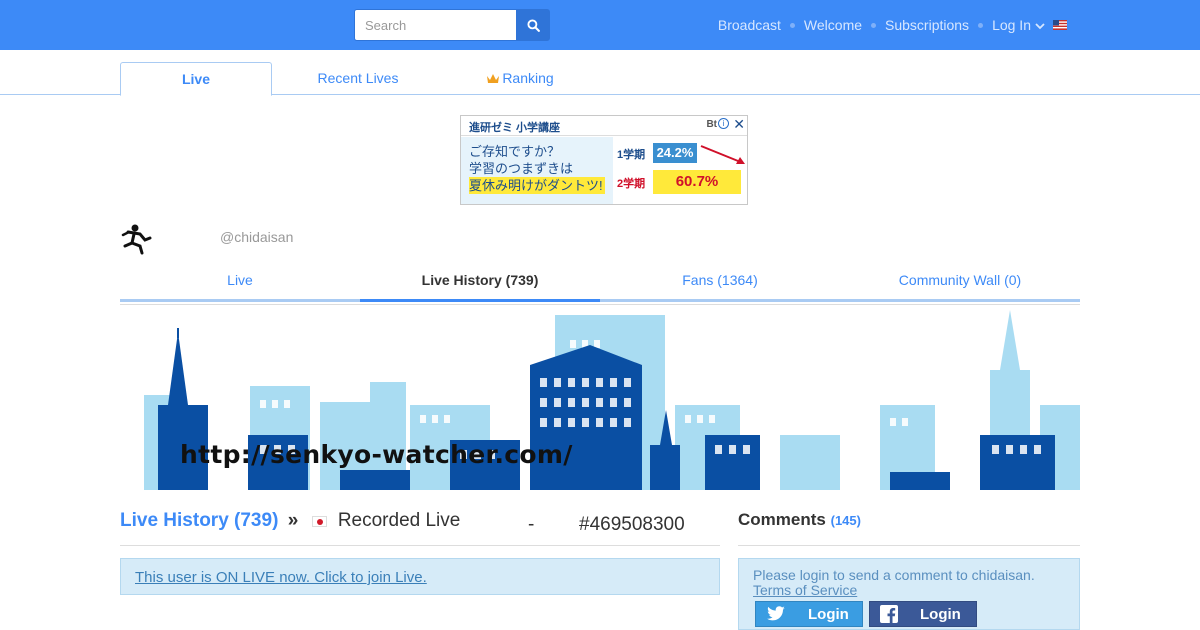 Image resolution: width=1200 pixels, height=630 pixels. I want to click on comments-count: 145, so click(845, 520).